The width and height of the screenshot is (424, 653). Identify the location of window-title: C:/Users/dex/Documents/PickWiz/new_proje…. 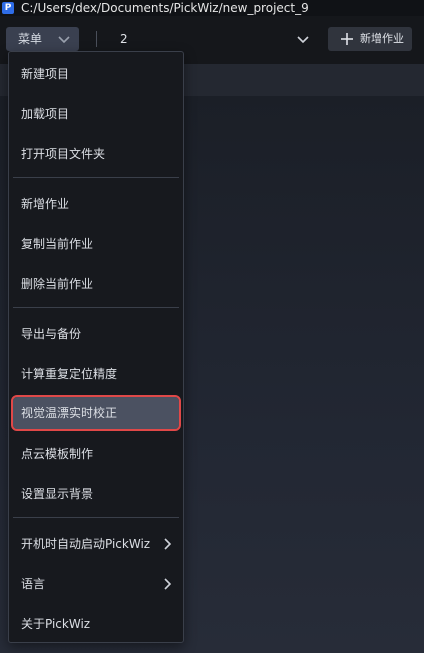
(165, 8).